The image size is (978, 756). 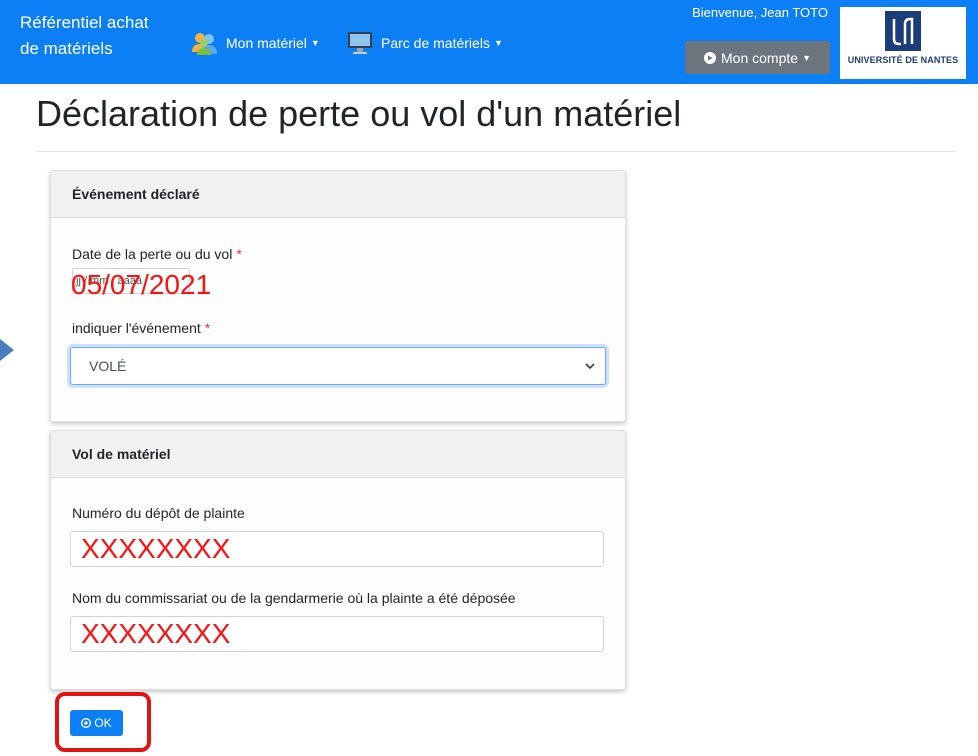 I want to click on station-name-input: XXXXXXXX, so click(x=337, y=634).